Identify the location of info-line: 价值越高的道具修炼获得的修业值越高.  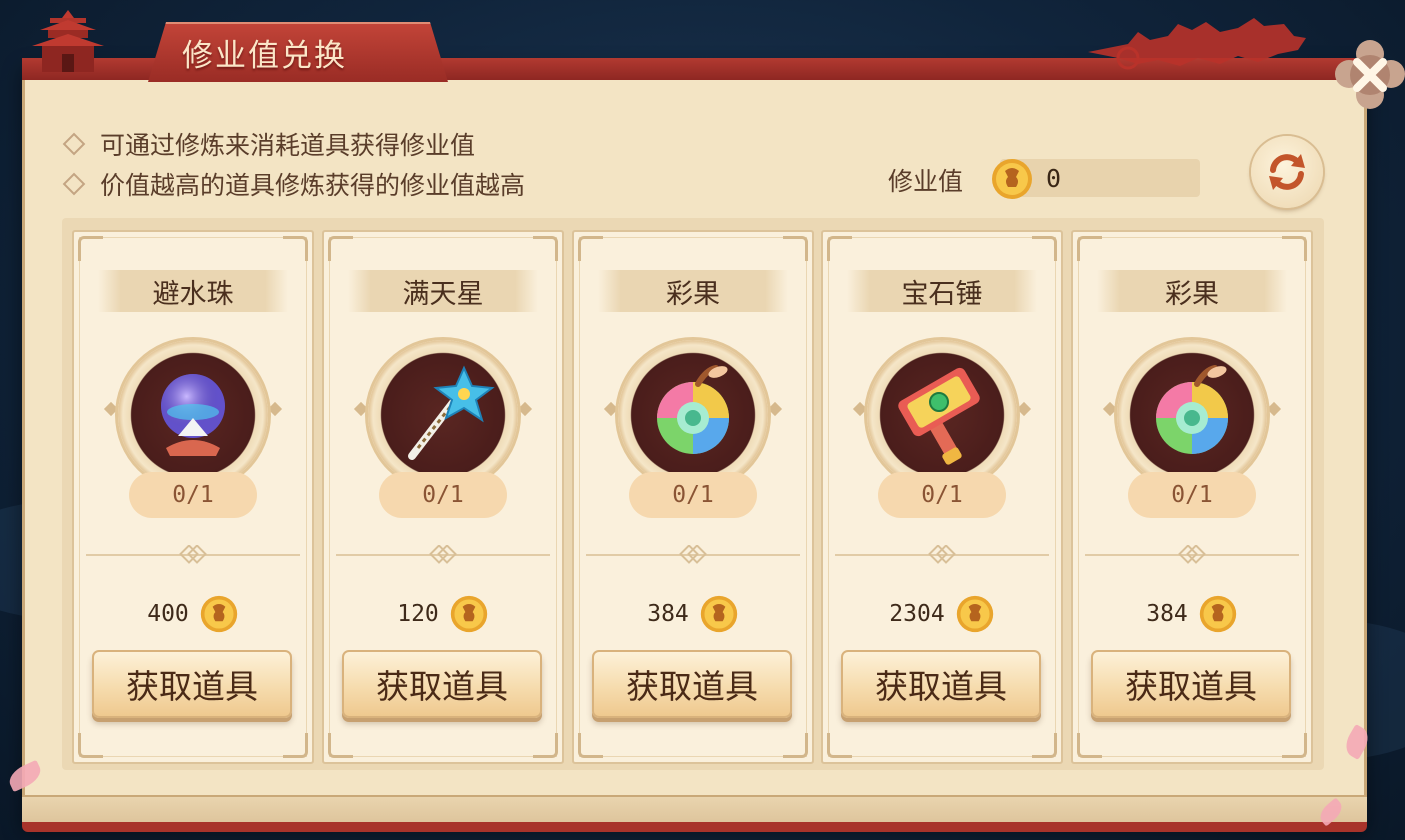
(293, 184).